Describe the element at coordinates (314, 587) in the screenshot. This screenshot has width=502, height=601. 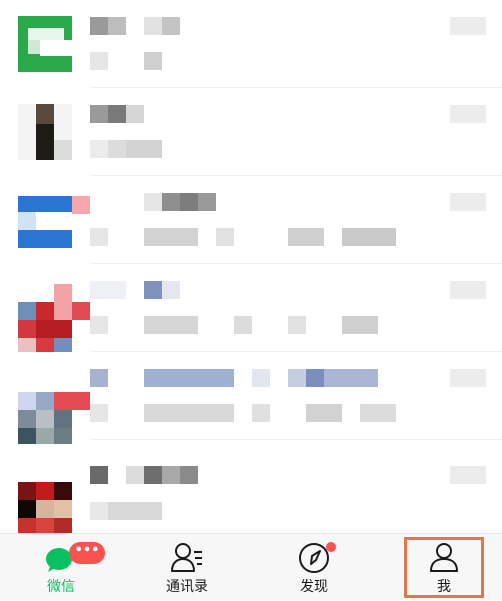
I see `tab-label: 发现` at that location.